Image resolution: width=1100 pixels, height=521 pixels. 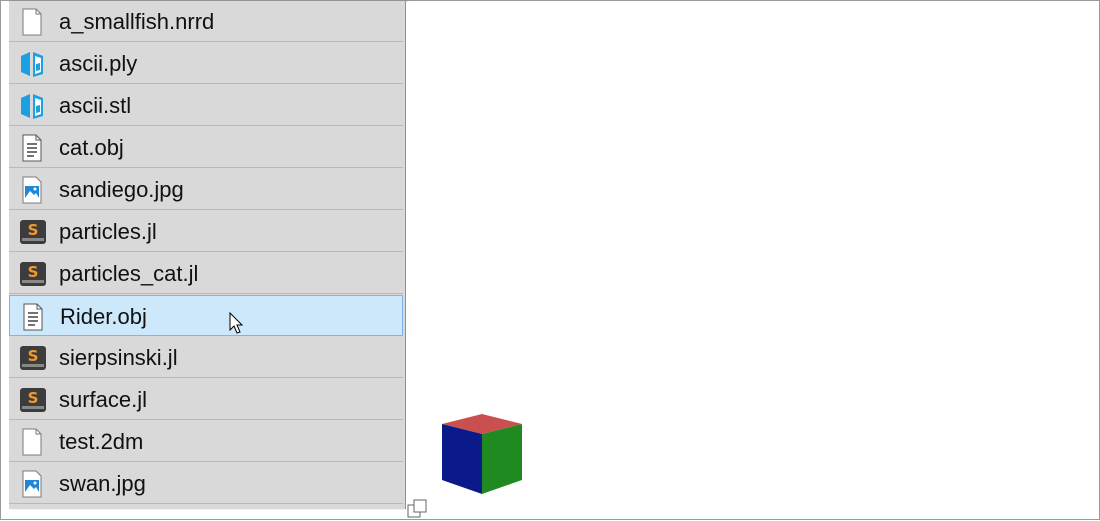 I want to click on file-name-label: ascii.stl, so click(x=95, y=105).